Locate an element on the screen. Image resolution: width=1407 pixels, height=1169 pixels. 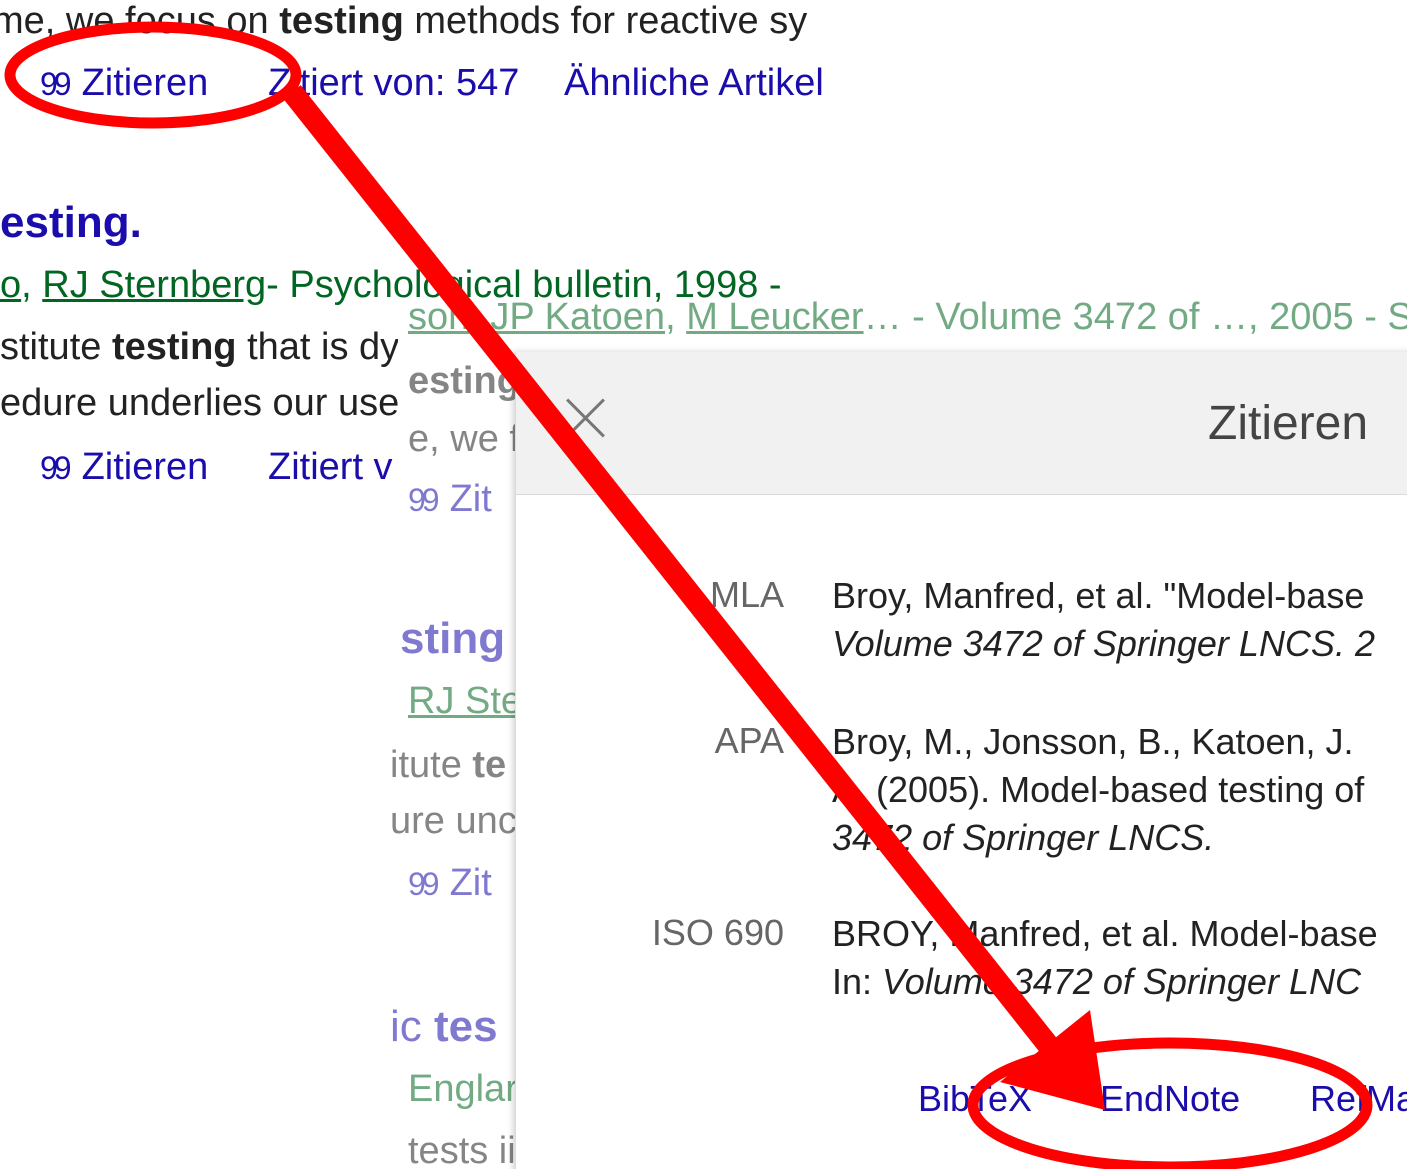
result2-cited-by-link: Zitiert v is located at coordinates (334, 467).